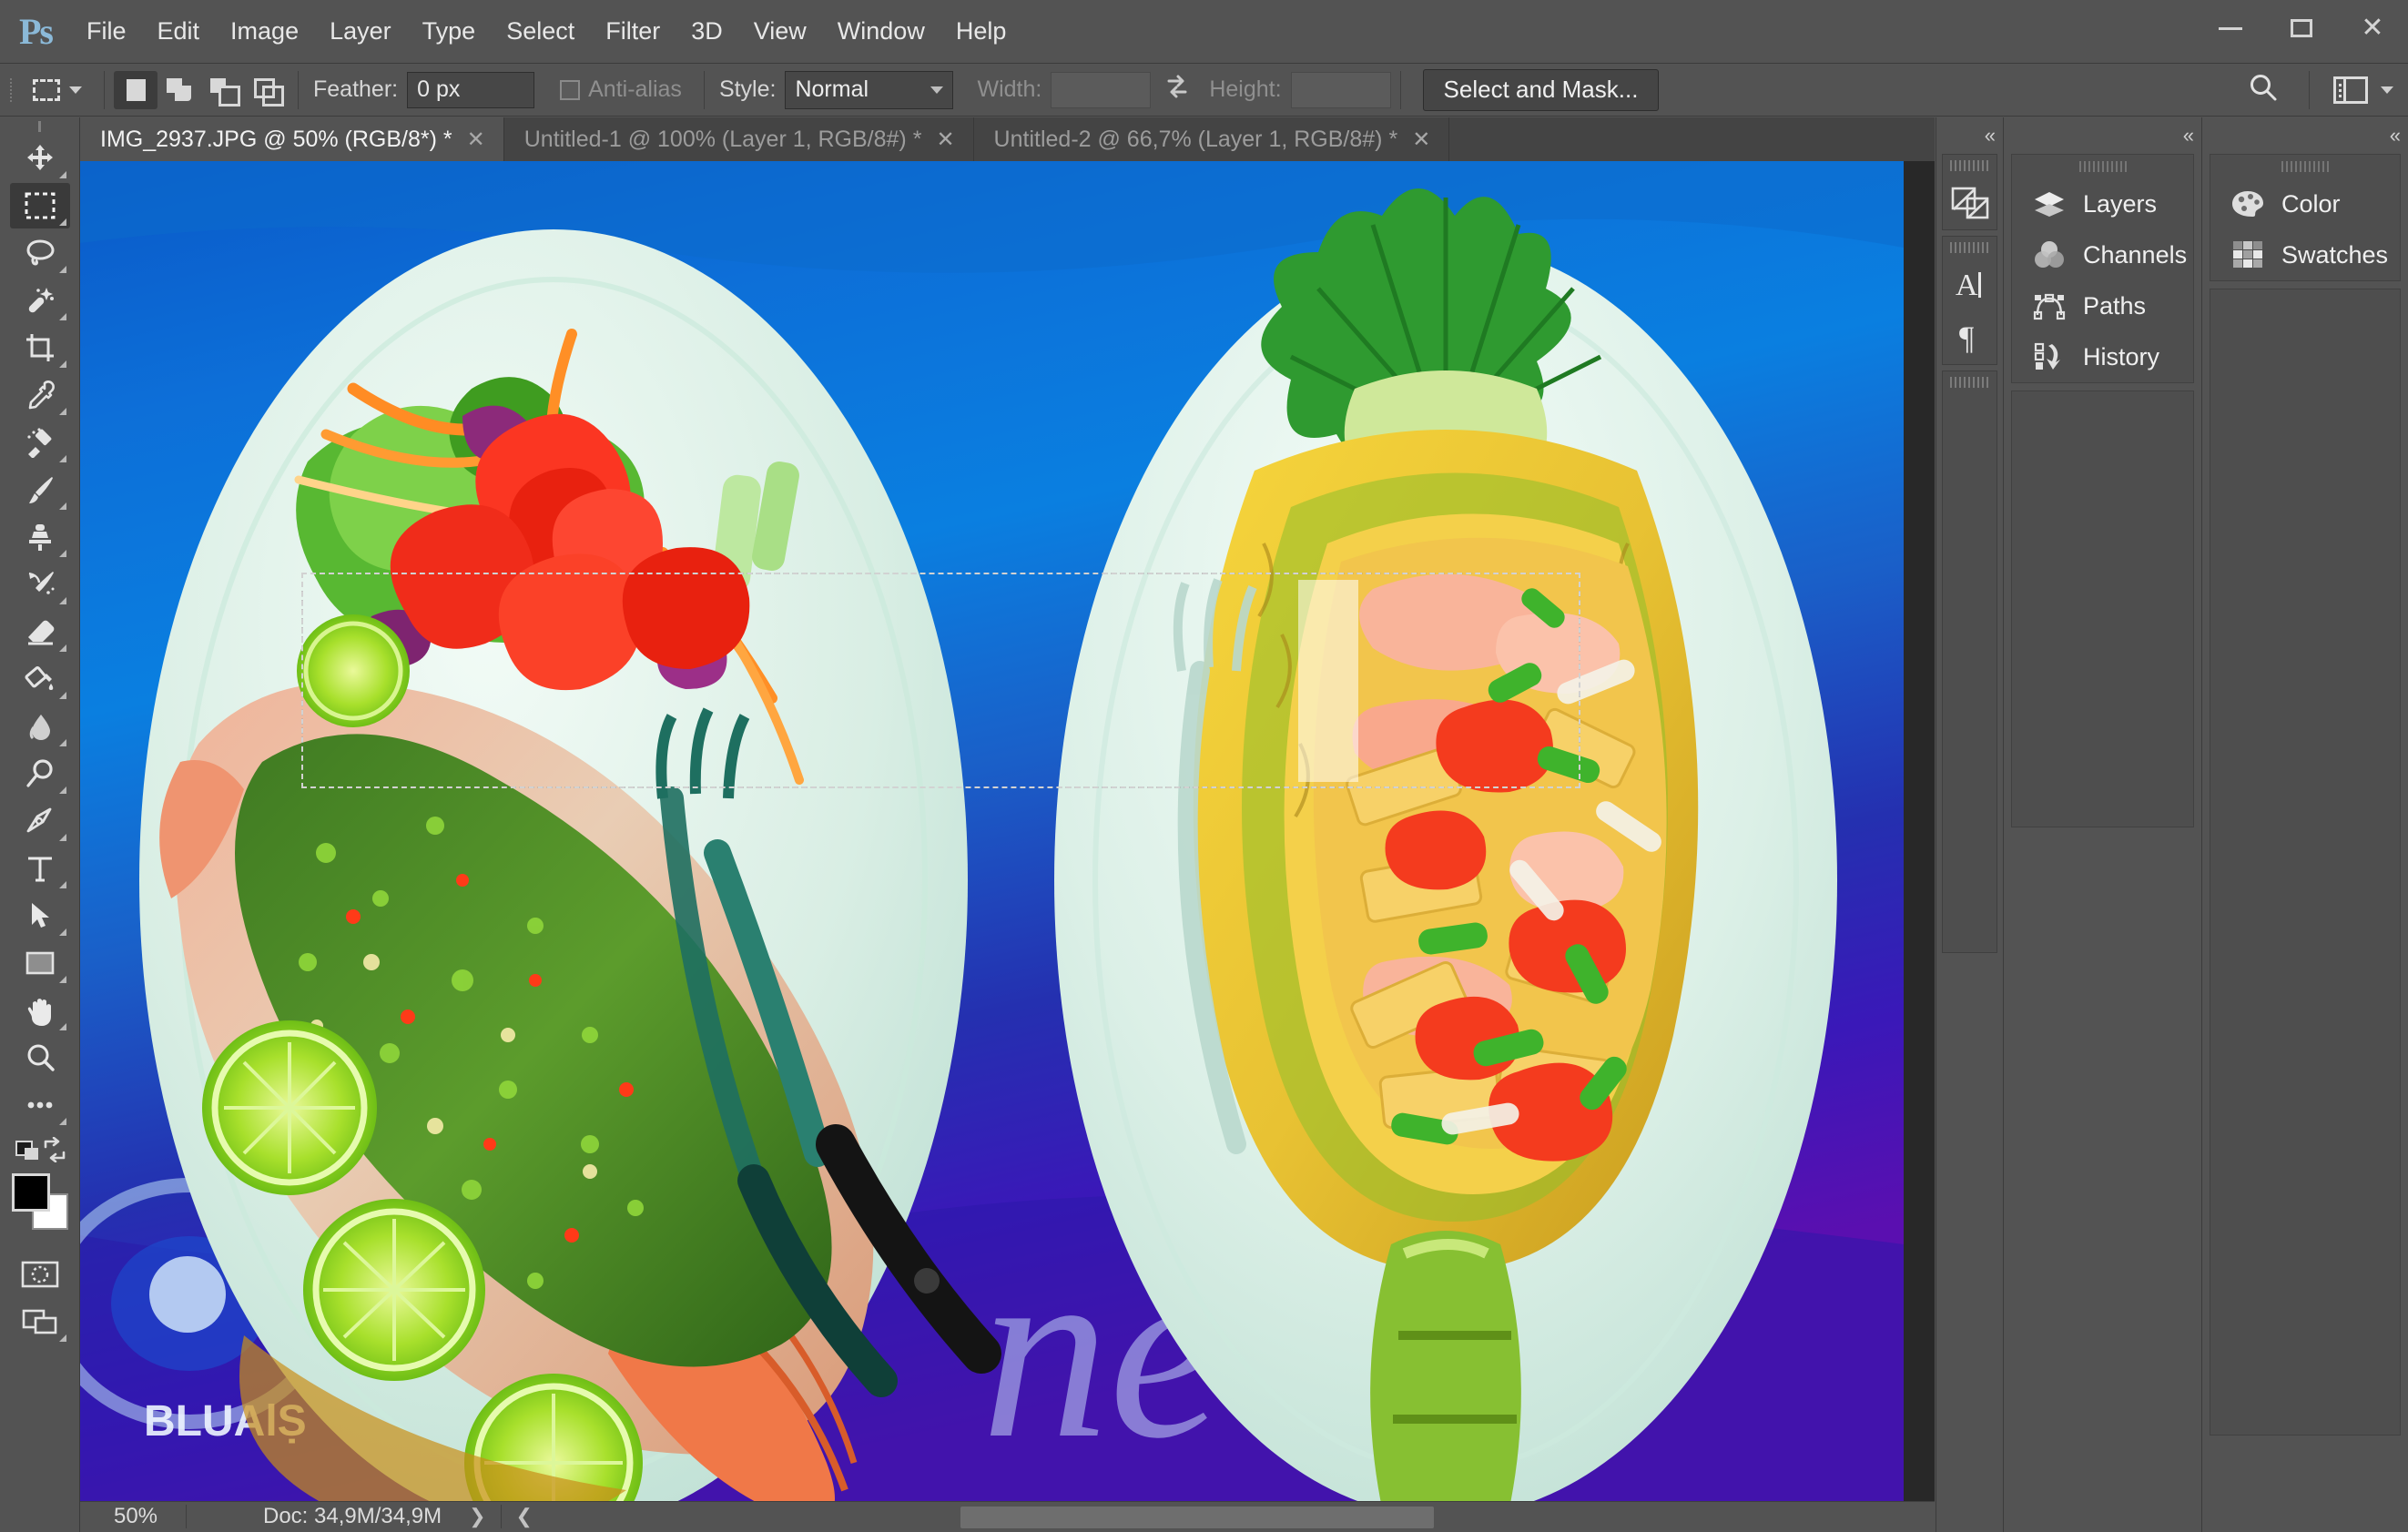  Describe the element at coordinates (780, 32) in the screenshot. I see `menu-view: View` at that location.